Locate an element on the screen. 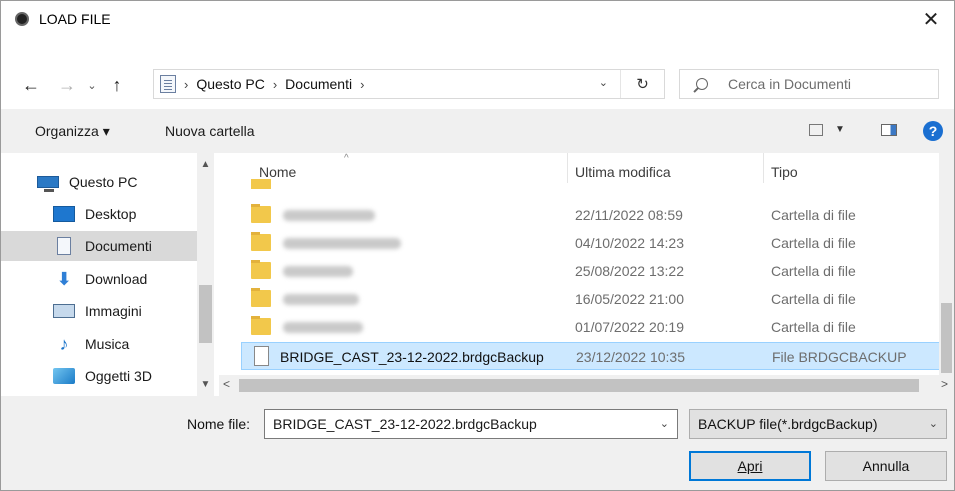 The image size is (955, 491). desktop-icon is located at coordinates (64, 214).